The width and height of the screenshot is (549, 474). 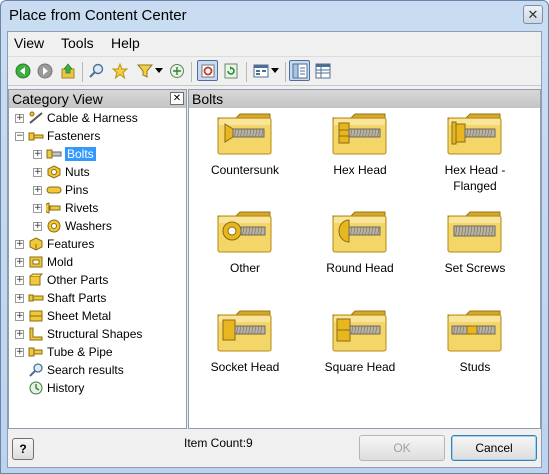 I want to click on toolbar, so click(x=274, y=71).